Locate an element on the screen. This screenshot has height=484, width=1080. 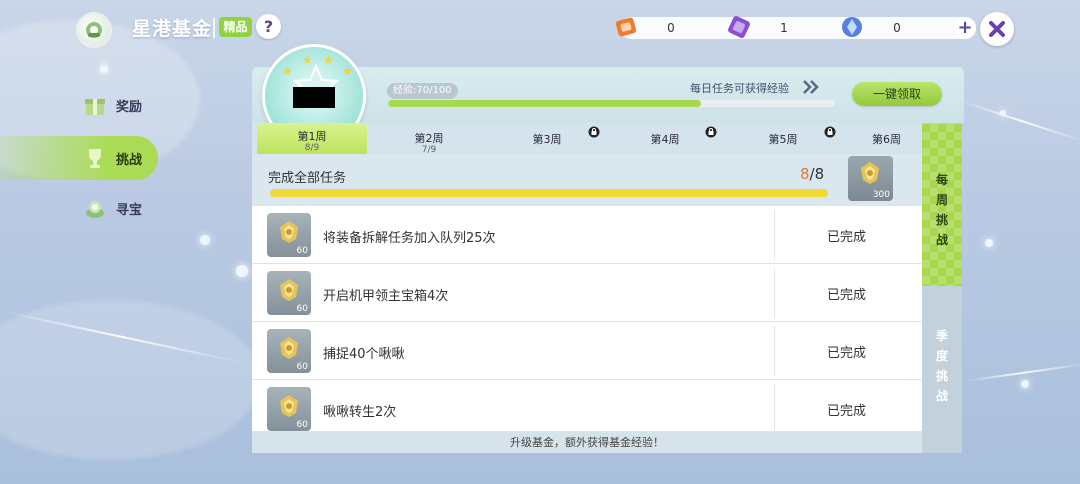
task-description: 将装备拆解任务加入队列25次 is located at coordinates (409, 238).